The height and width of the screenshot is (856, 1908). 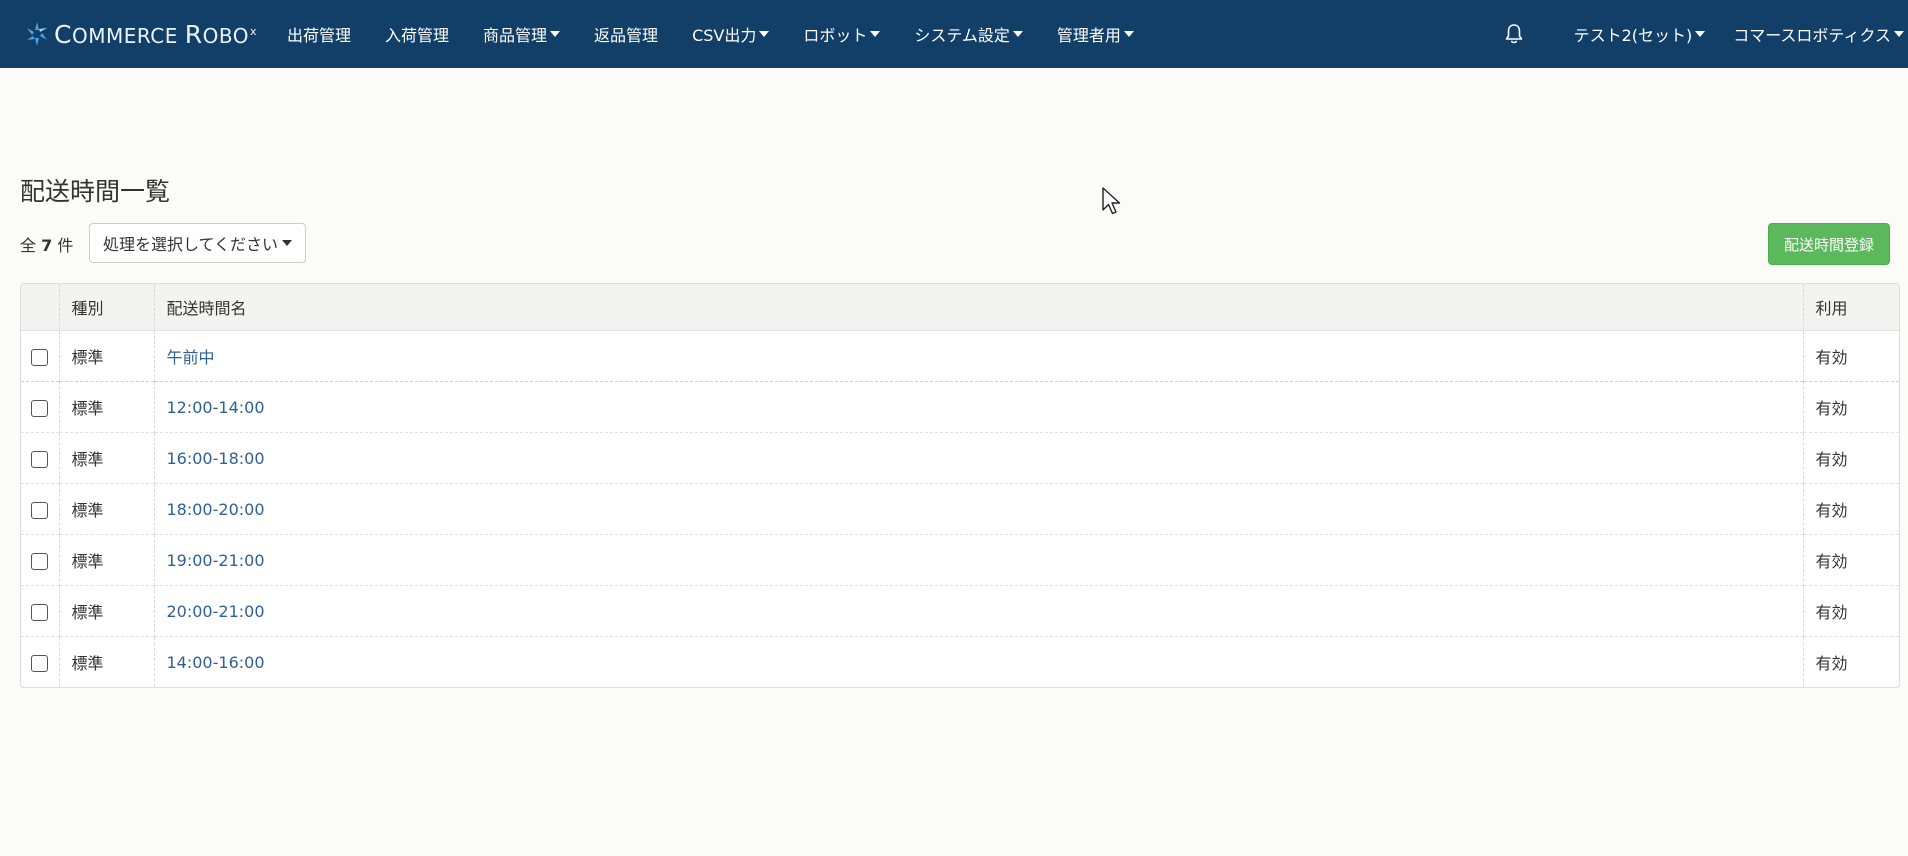 I want to click on delivery-time-link: 12:00-14:00, so click(x=216, y=407).